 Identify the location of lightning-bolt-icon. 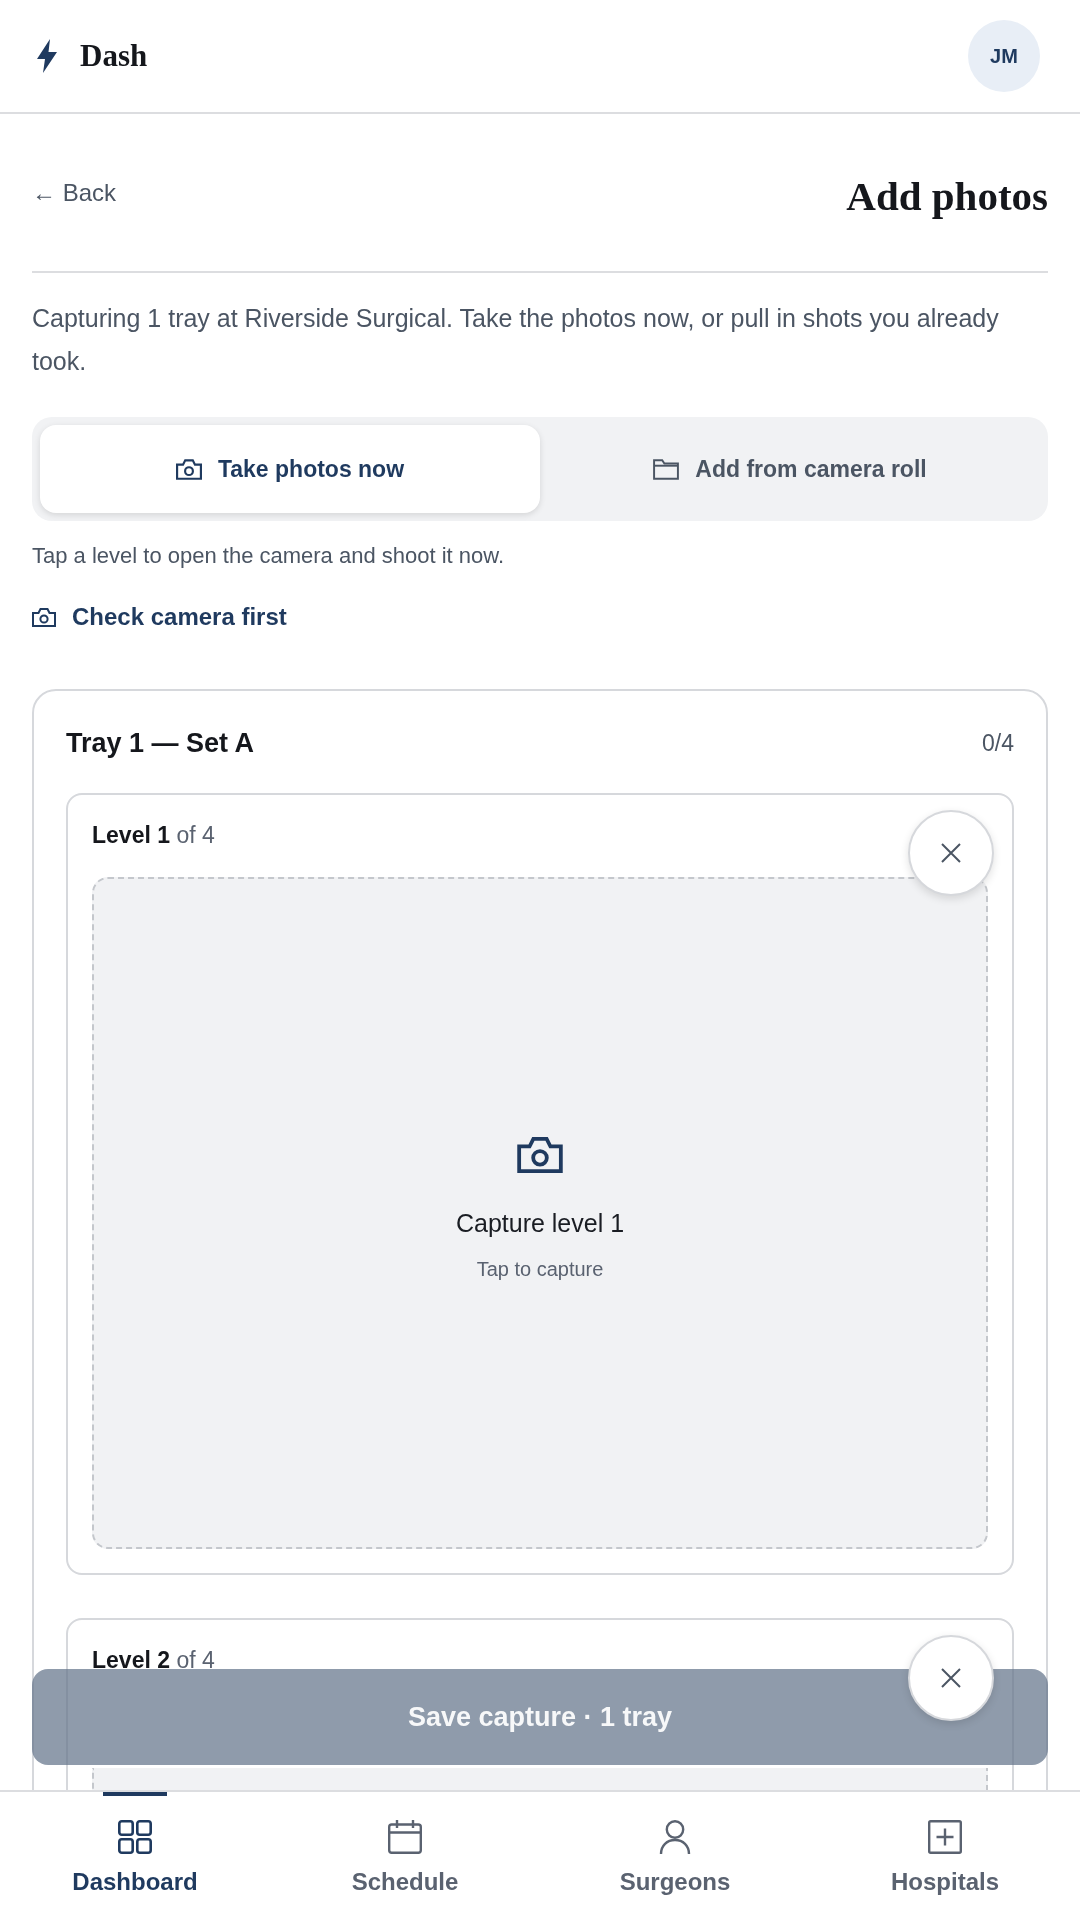
(47, 56).